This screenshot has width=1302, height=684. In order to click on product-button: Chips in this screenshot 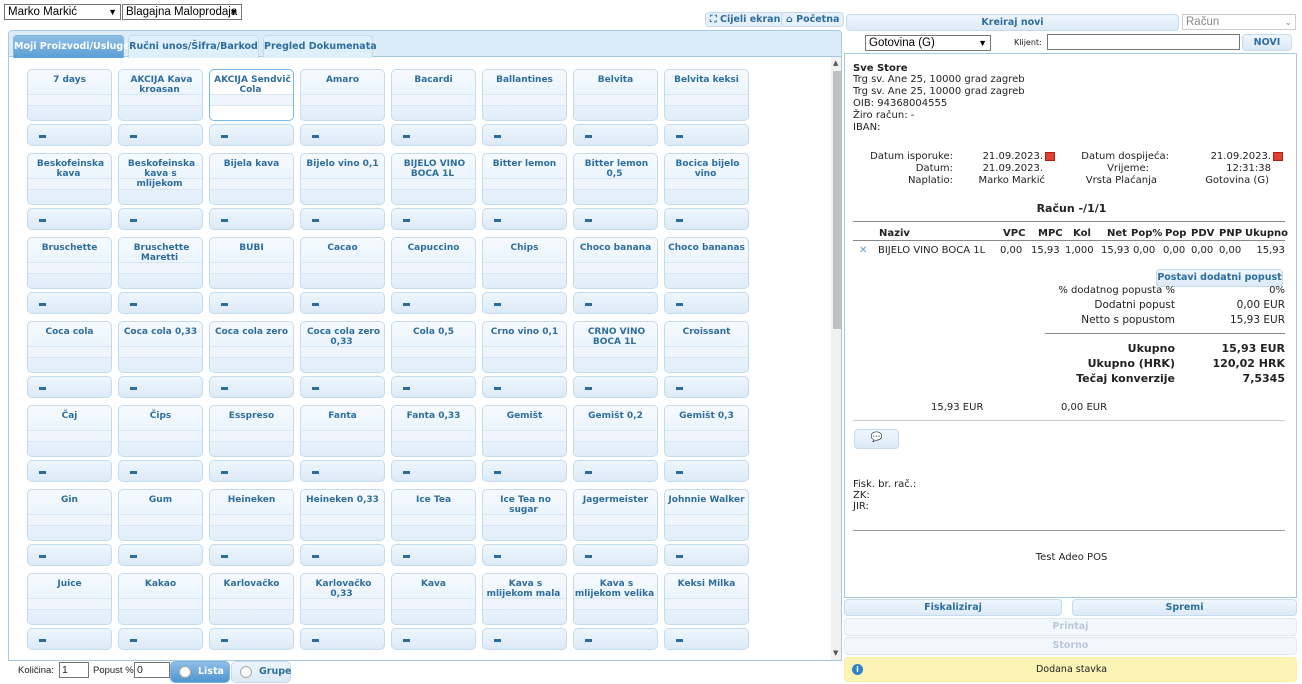, I will do `click(524, 263)`.